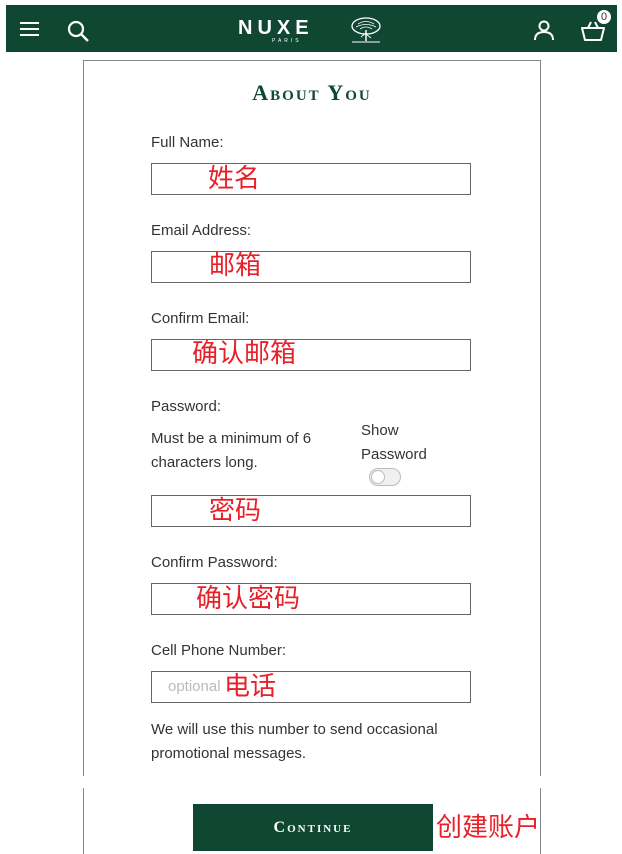  What do you see at coordinates (78, 31) in the screenshot?
I see `search-icon` at bounding box center [78, 31].